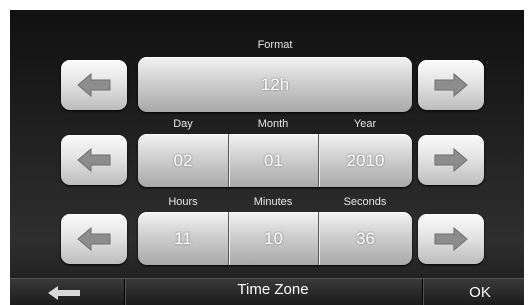 The width and height of the screenshot is (528, 305). I want to click on hours-header: Hours, so click(183, 202).